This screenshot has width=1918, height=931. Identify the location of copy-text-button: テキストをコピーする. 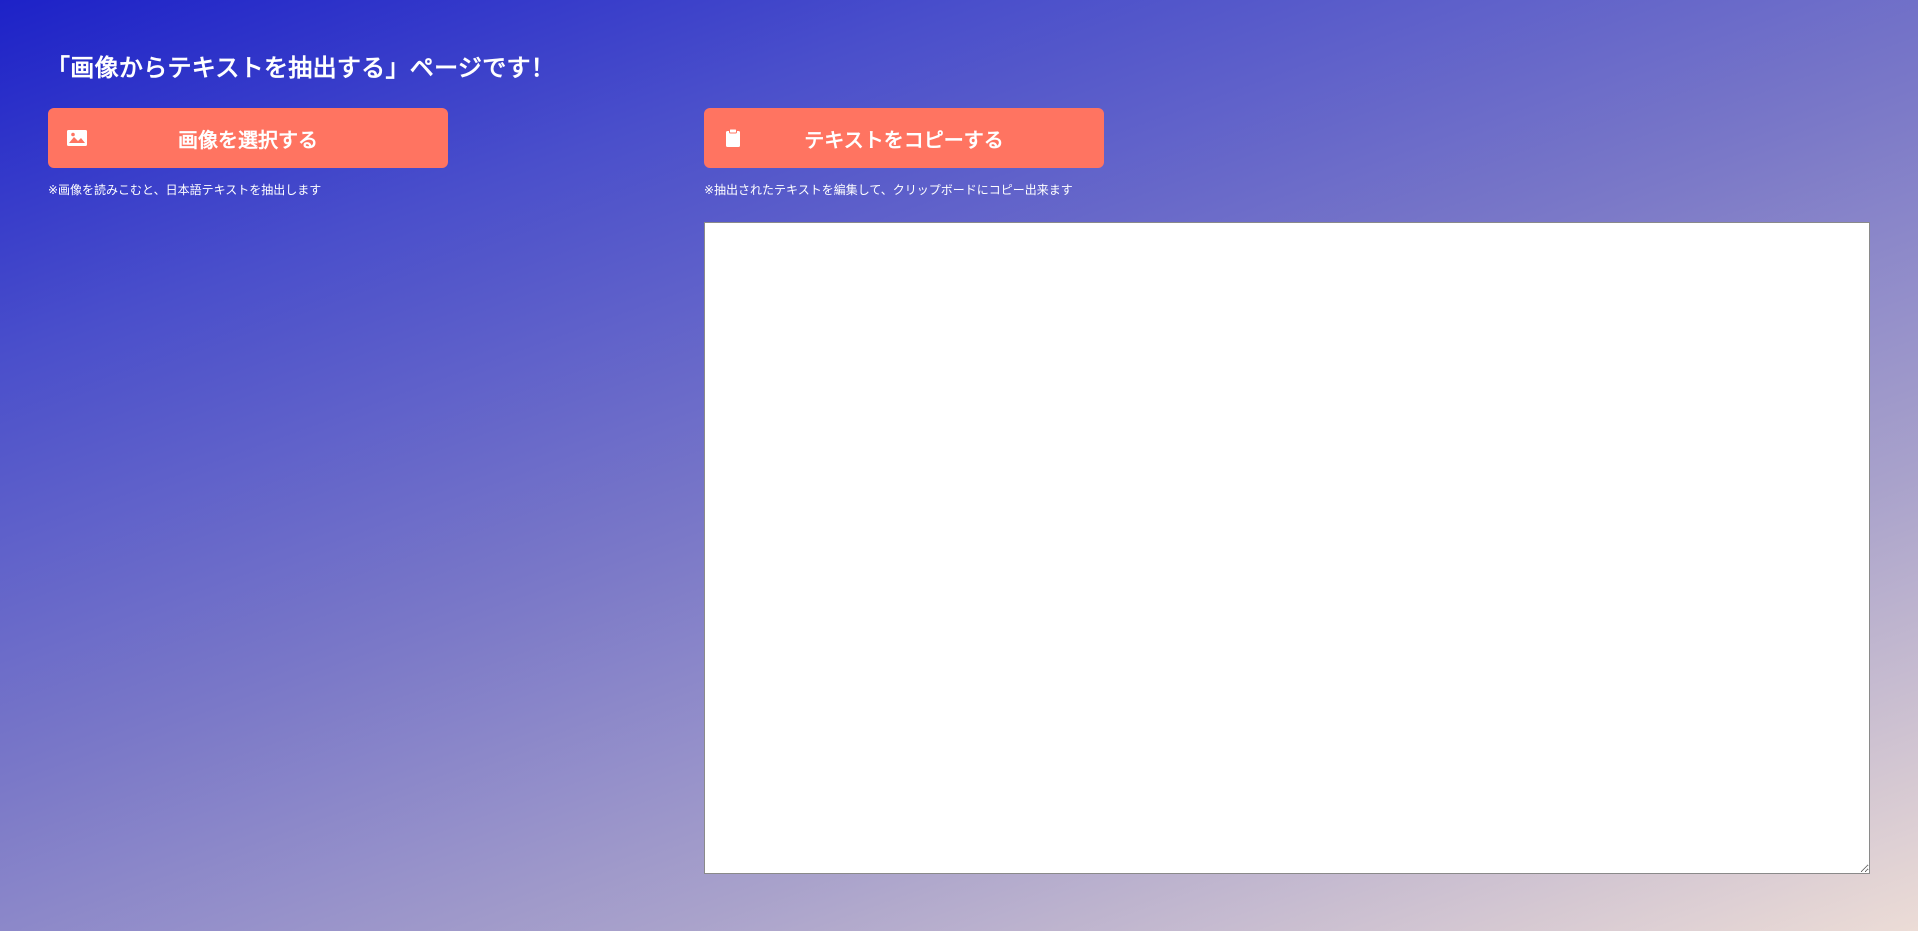
(904, 138).